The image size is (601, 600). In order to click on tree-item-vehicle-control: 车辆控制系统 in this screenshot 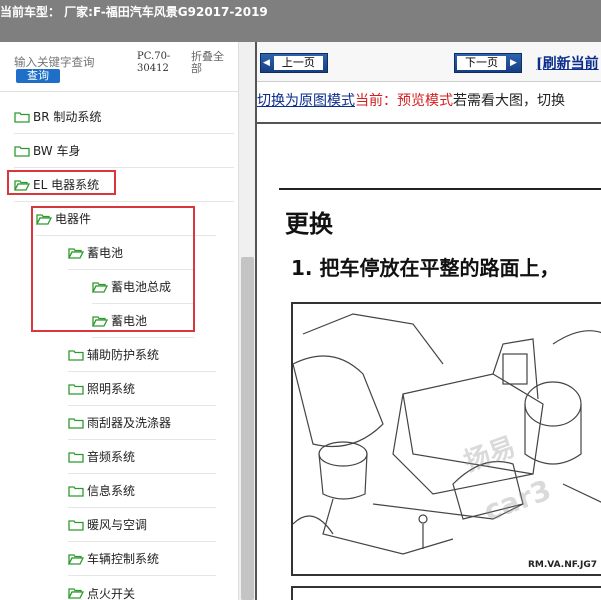, I will do `click(142, 559)`.